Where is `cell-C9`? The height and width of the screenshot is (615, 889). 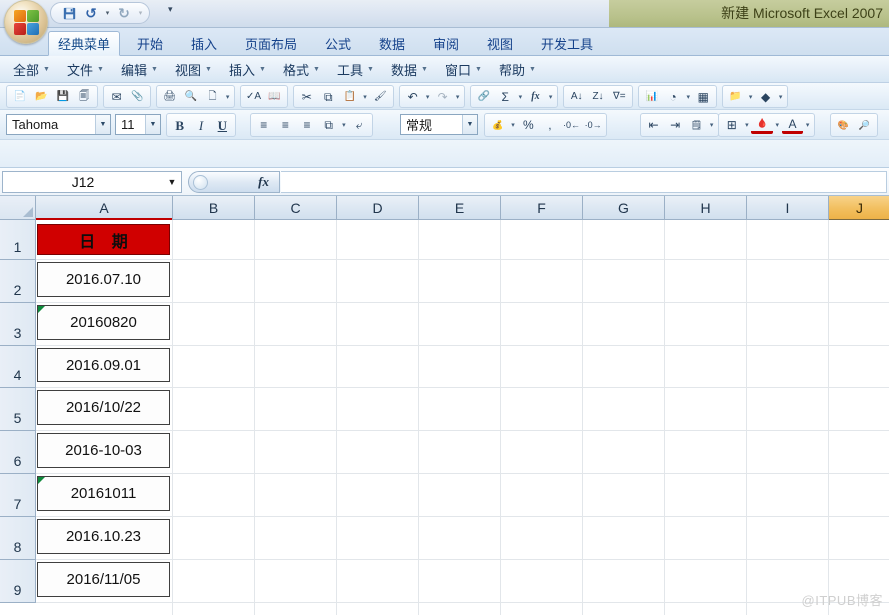
cell-C9 is located at coordinates (296, 581).